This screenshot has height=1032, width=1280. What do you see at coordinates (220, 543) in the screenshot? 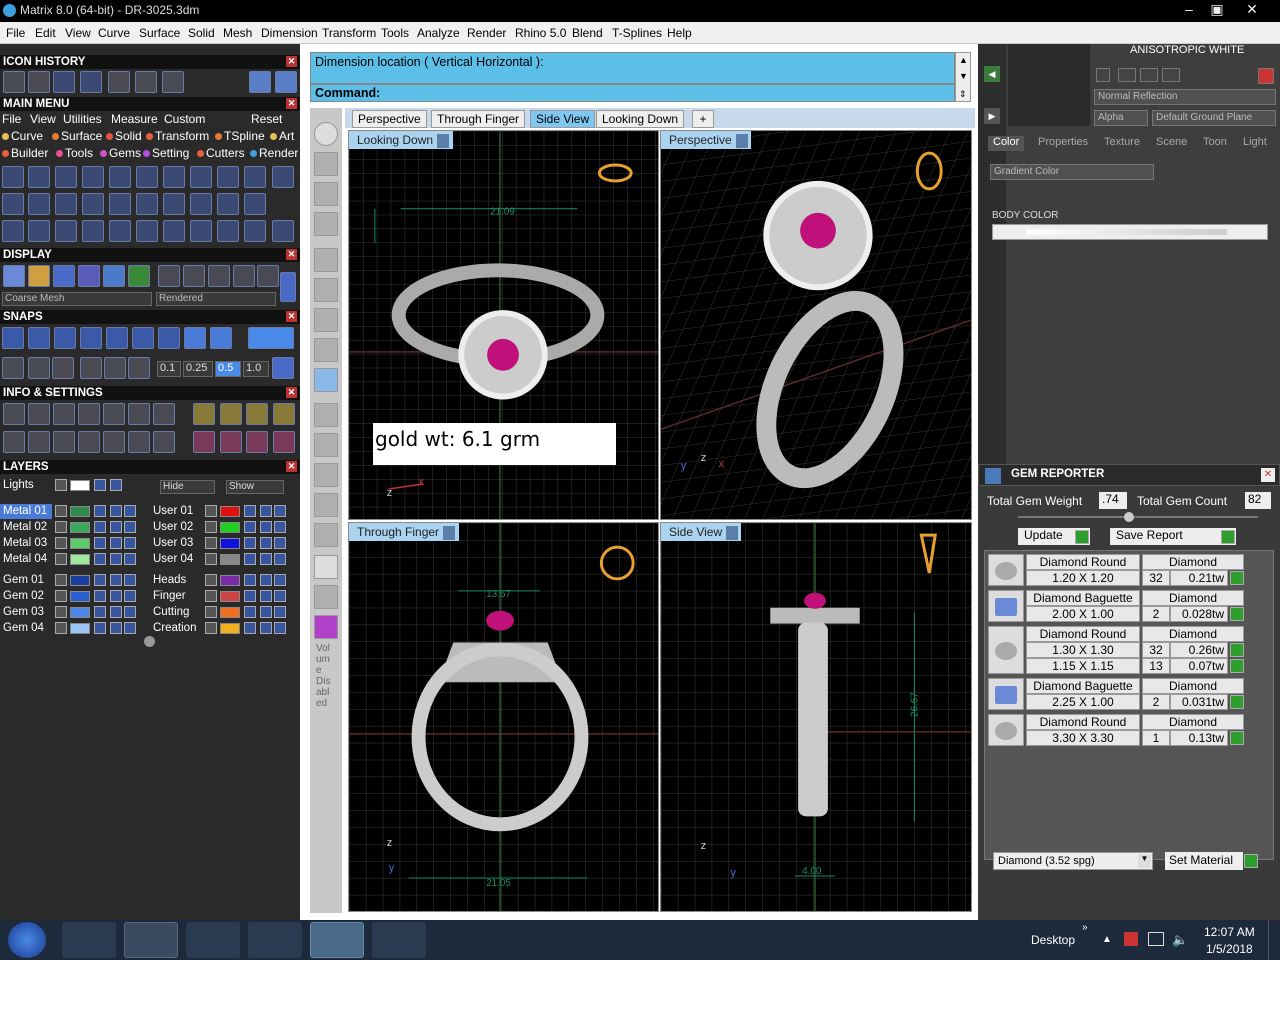
I see `layer-row: User 03` at bounding box center [220, 543].